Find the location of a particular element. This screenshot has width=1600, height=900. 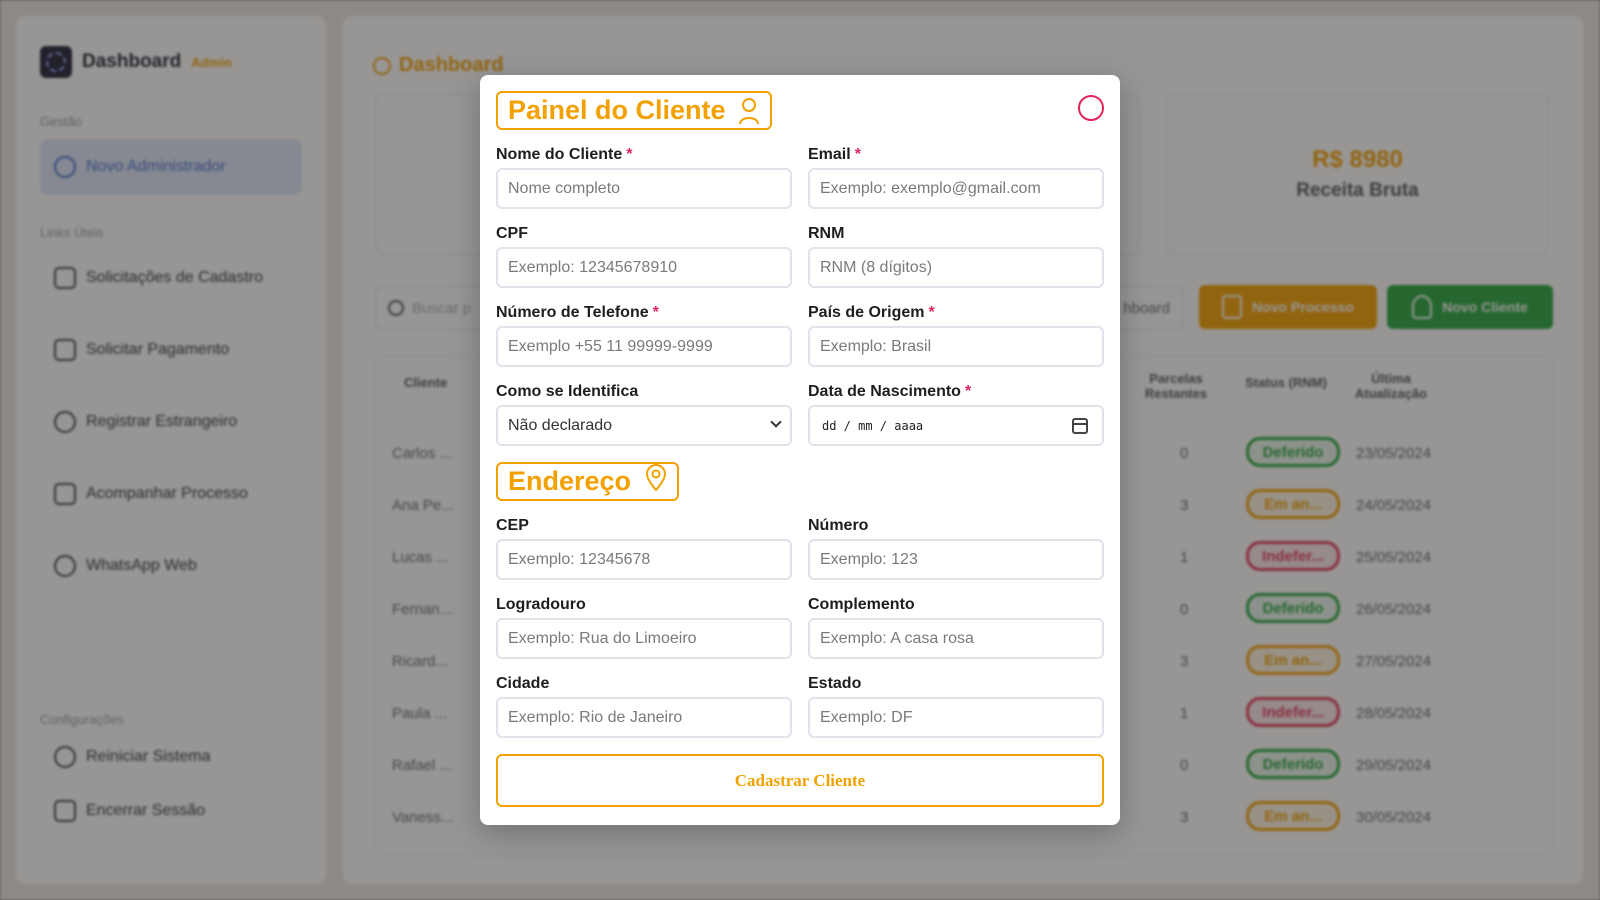

field-label: Email * is located at coordinates (834, 154).